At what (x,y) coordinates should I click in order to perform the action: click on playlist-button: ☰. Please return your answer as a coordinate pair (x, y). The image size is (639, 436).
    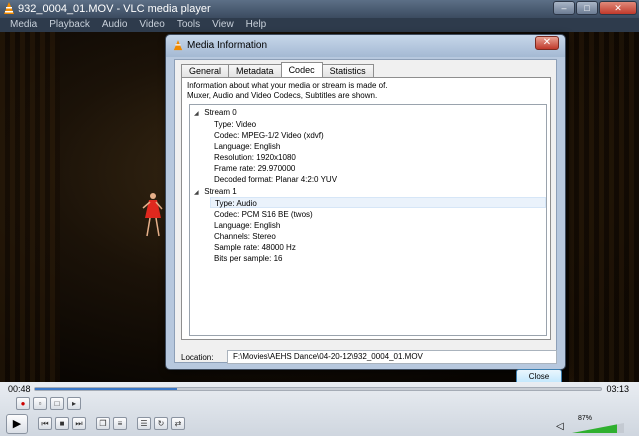
    Looking at the image, I should click on (144, 423).